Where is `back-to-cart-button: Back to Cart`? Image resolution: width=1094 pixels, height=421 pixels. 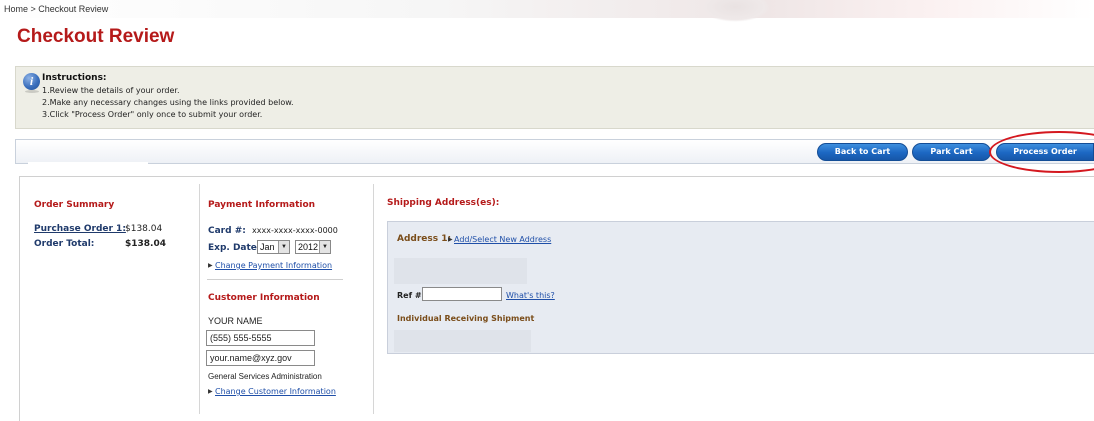 back-to-cart-button: Back to Cart is located at coordinates (862, 152).